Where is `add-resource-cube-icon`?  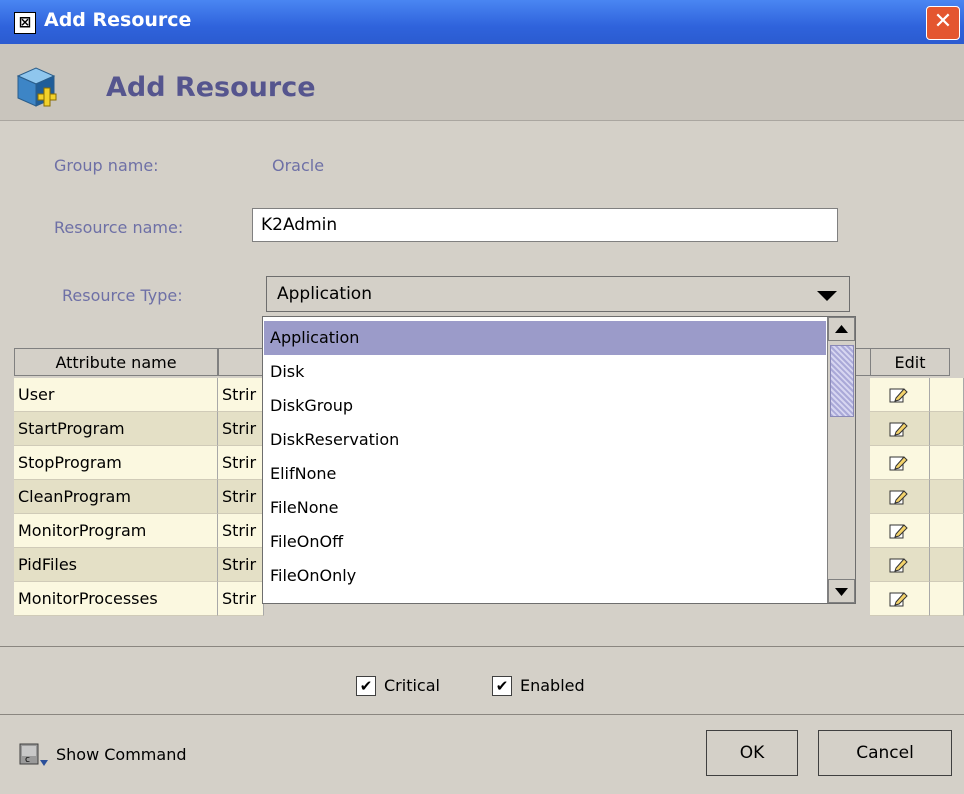 add-resource-cube-icon is located at coordinates (36, 87).